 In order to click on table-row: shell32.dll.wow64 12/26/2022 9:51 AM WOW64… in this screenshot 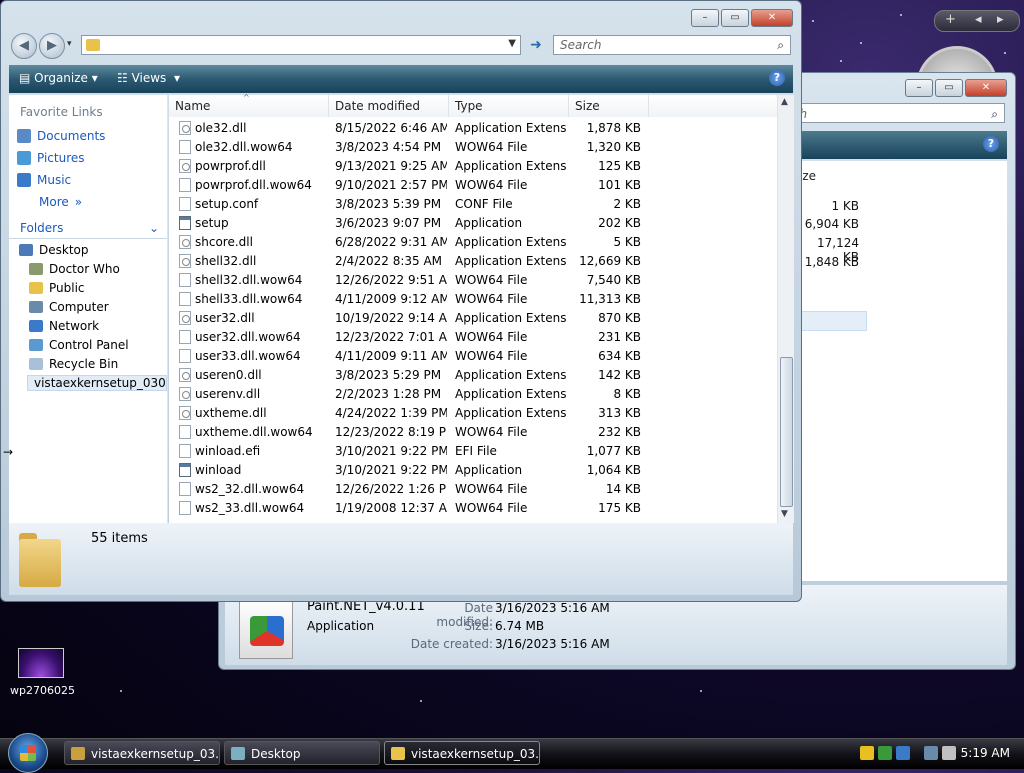, I will do `click(473, 280)`.